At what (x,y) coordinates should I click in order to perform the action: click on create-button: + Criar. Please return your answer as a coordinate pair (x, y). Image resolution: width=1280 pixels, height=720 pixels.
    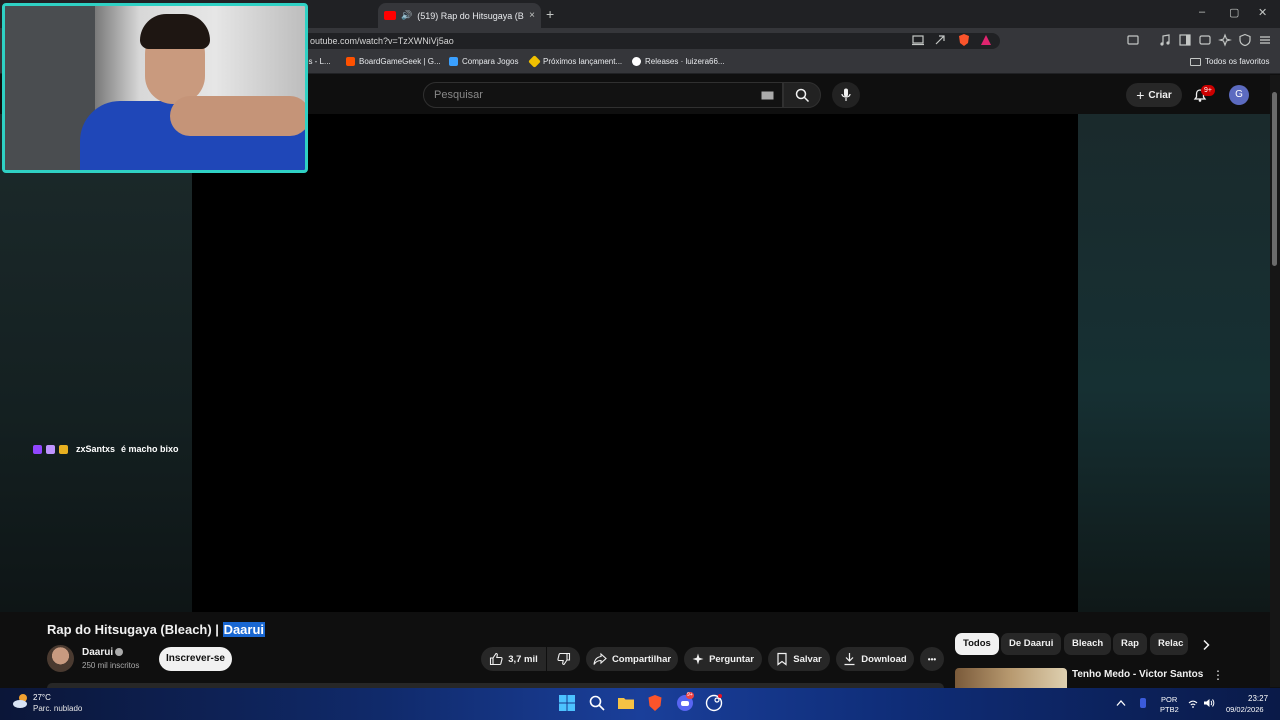
    Looking at the image, I should click on (1154, 95).